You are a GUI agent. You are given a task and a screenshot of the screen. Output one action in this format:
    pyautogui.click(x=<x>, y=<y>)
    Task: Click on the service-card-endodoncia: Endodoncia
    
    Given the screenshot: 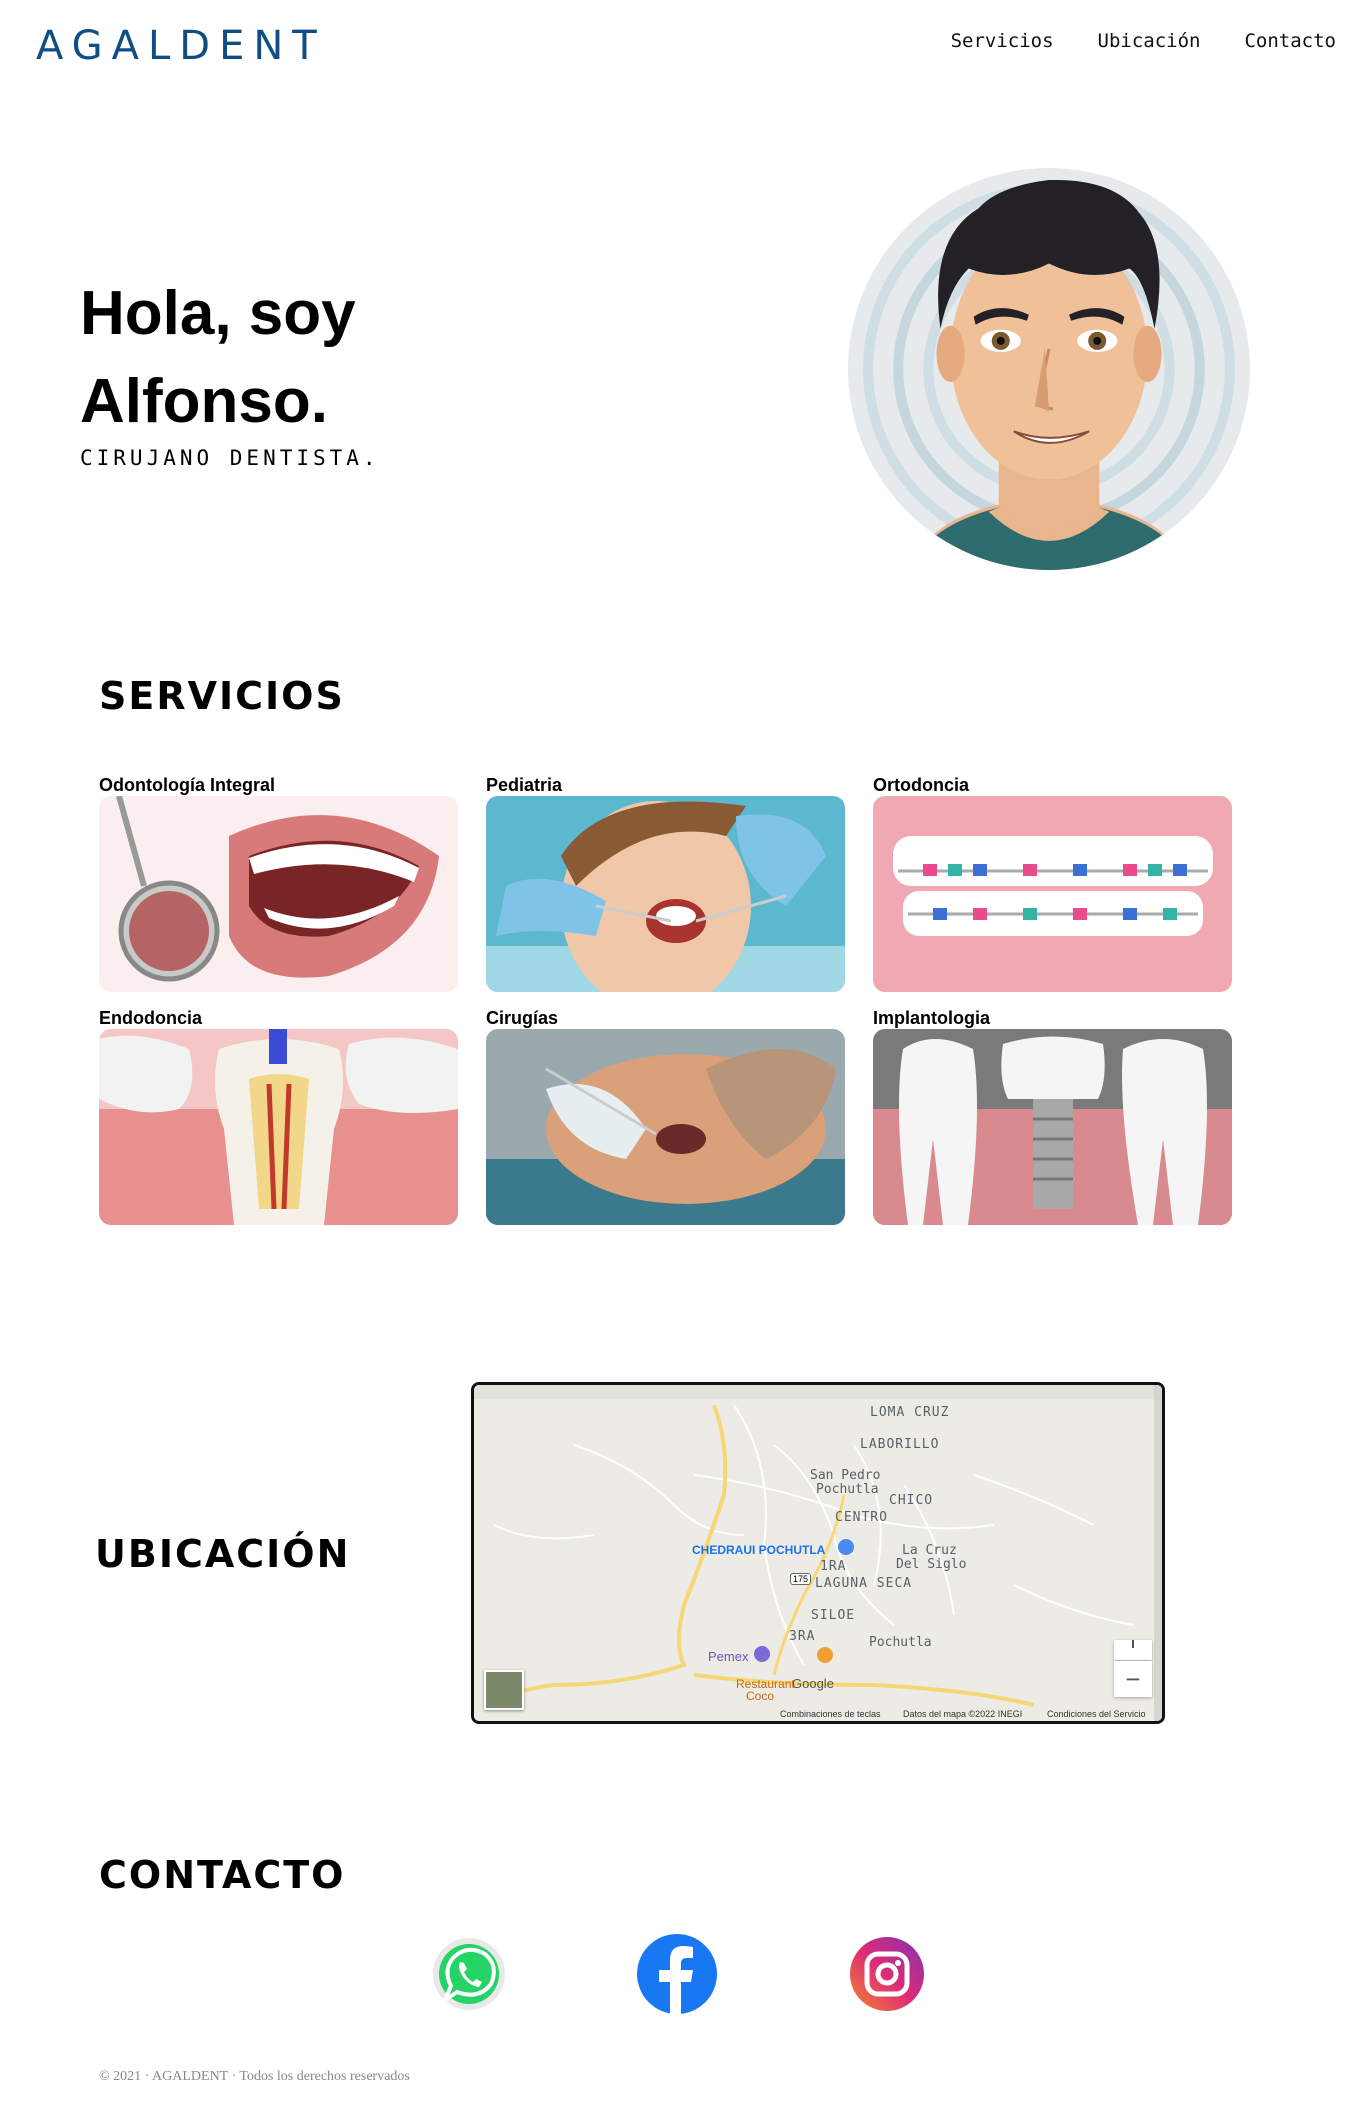 What is the action you would take?
    pyautogui.click(x=278, y=1116)
    